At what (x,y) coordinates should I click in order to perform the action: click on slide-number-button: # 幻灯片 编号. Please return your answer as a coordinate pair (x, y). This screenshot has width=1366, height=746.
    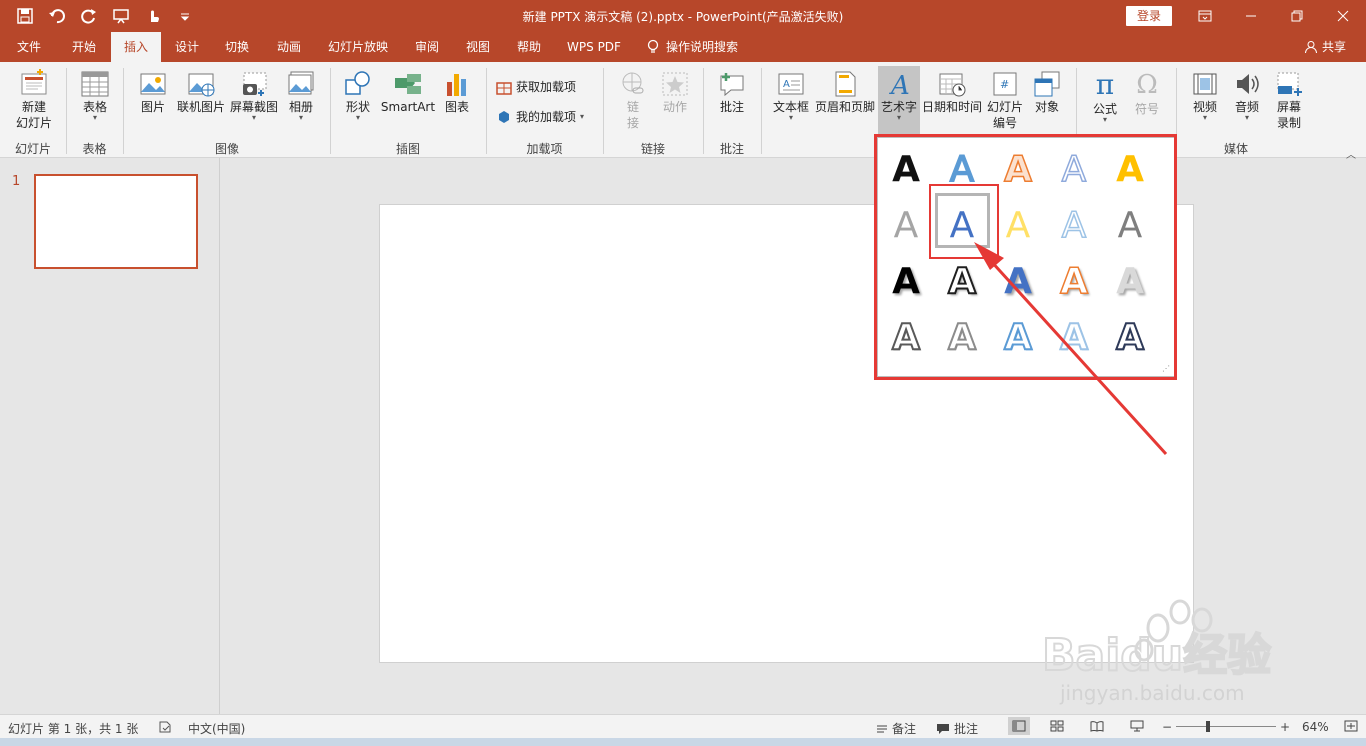
    Looking at the image, I should click on (1005, 100).